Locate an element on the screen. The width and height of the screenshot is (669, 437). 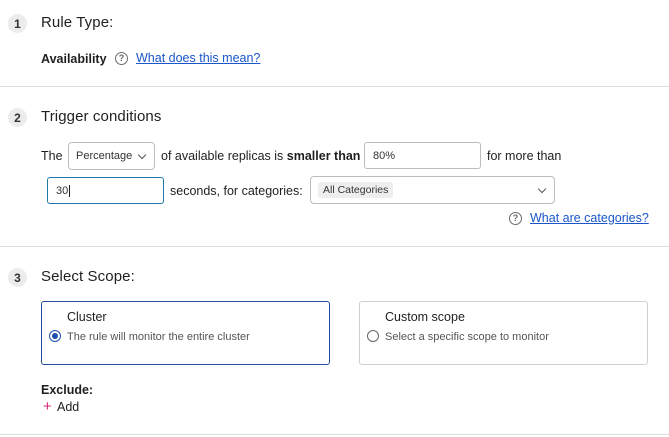
add-exclude-button: + Add is located at coordinates (65, 407).